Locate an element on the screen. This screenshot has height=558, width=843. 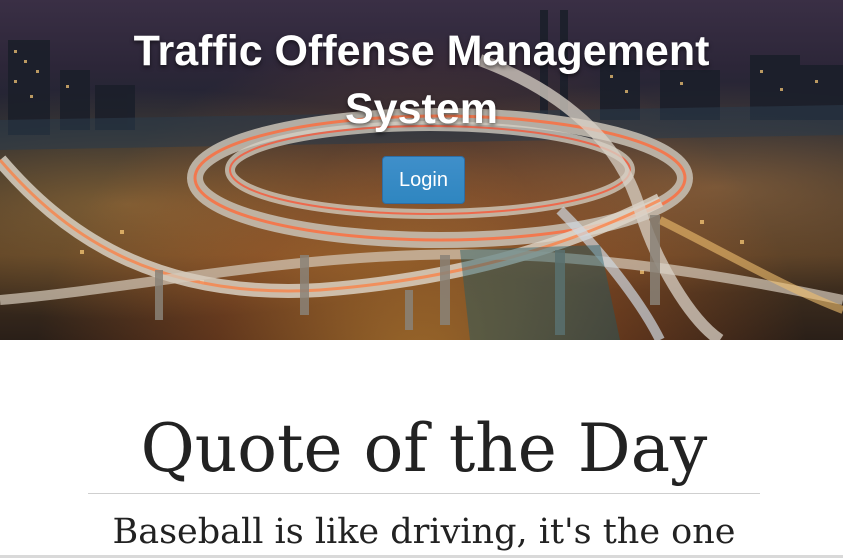
quote-divider is located at coordinates (424, 493).